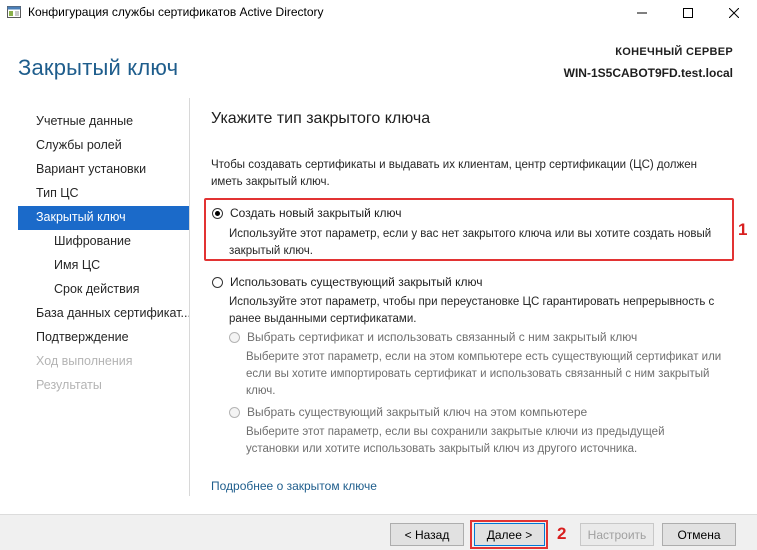 This screenshot has height=550, width=757. I want to click on nav-item-setup-type: Вариант установки, so click(103, 170).